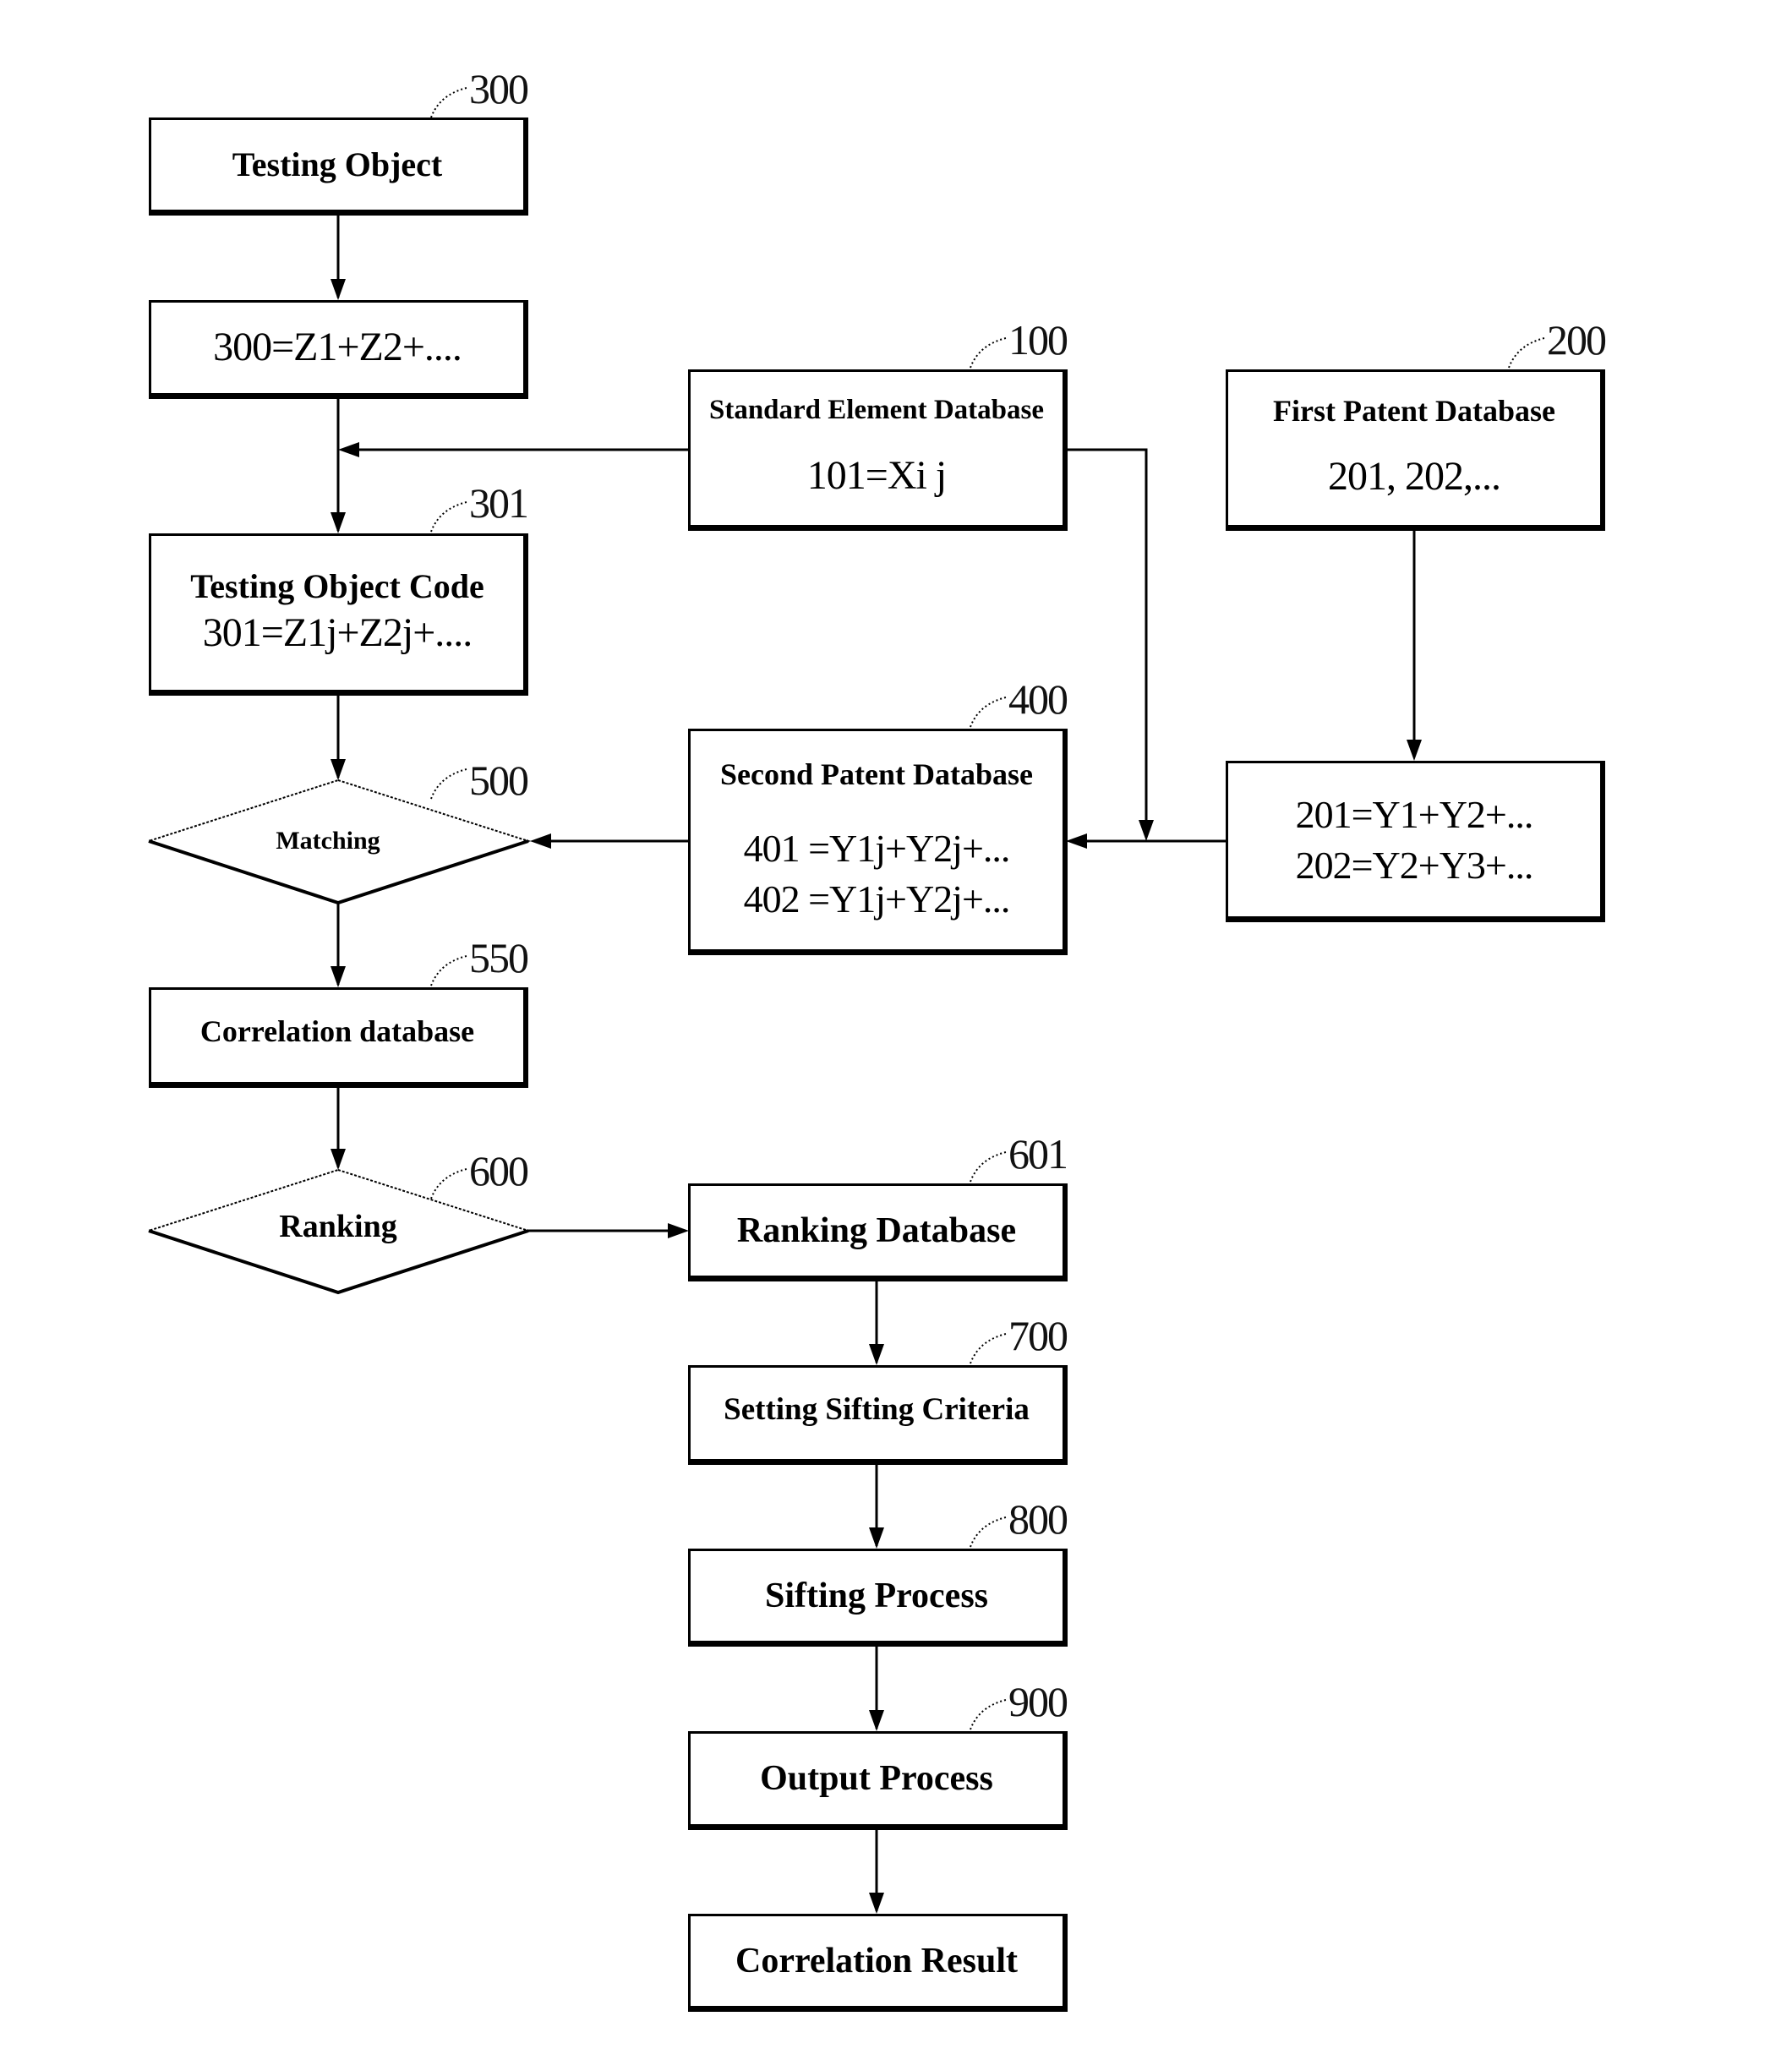 The width and height of the screenshot is (1792, 2049). I want to click on correlation-result-box: Correlation Result, so click(878, 1963).